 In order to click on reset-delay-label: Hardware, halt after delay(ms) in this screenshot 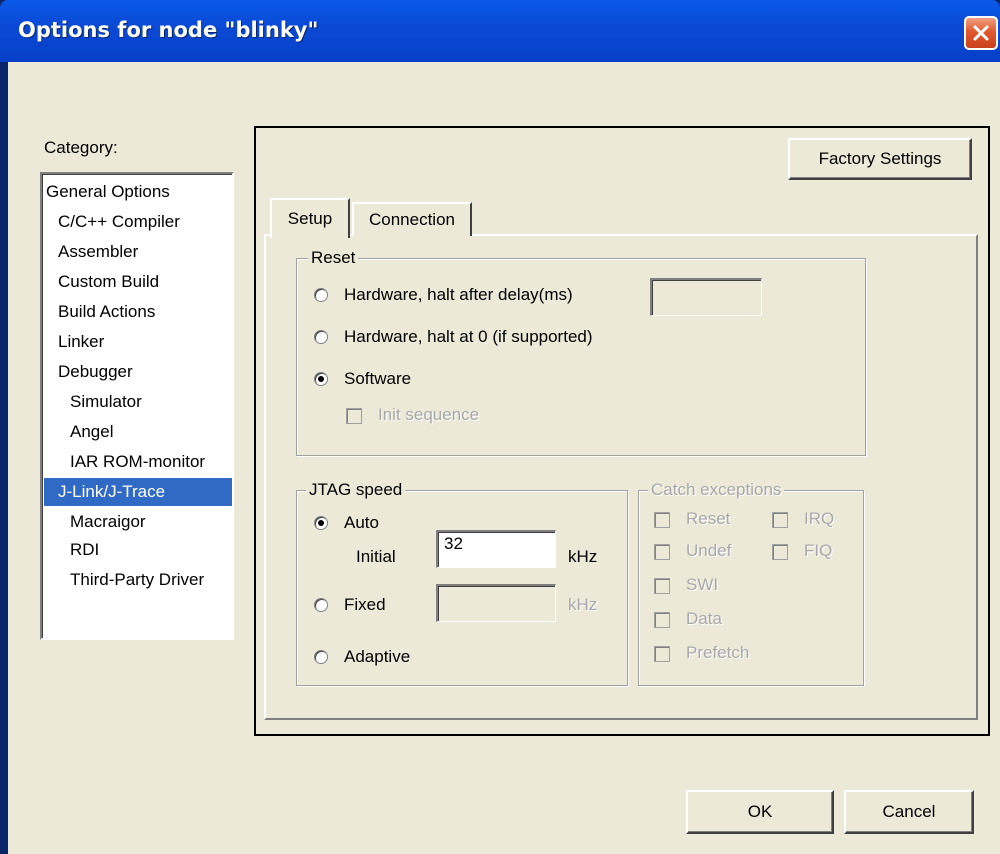, I will do `click(458, 295)`.